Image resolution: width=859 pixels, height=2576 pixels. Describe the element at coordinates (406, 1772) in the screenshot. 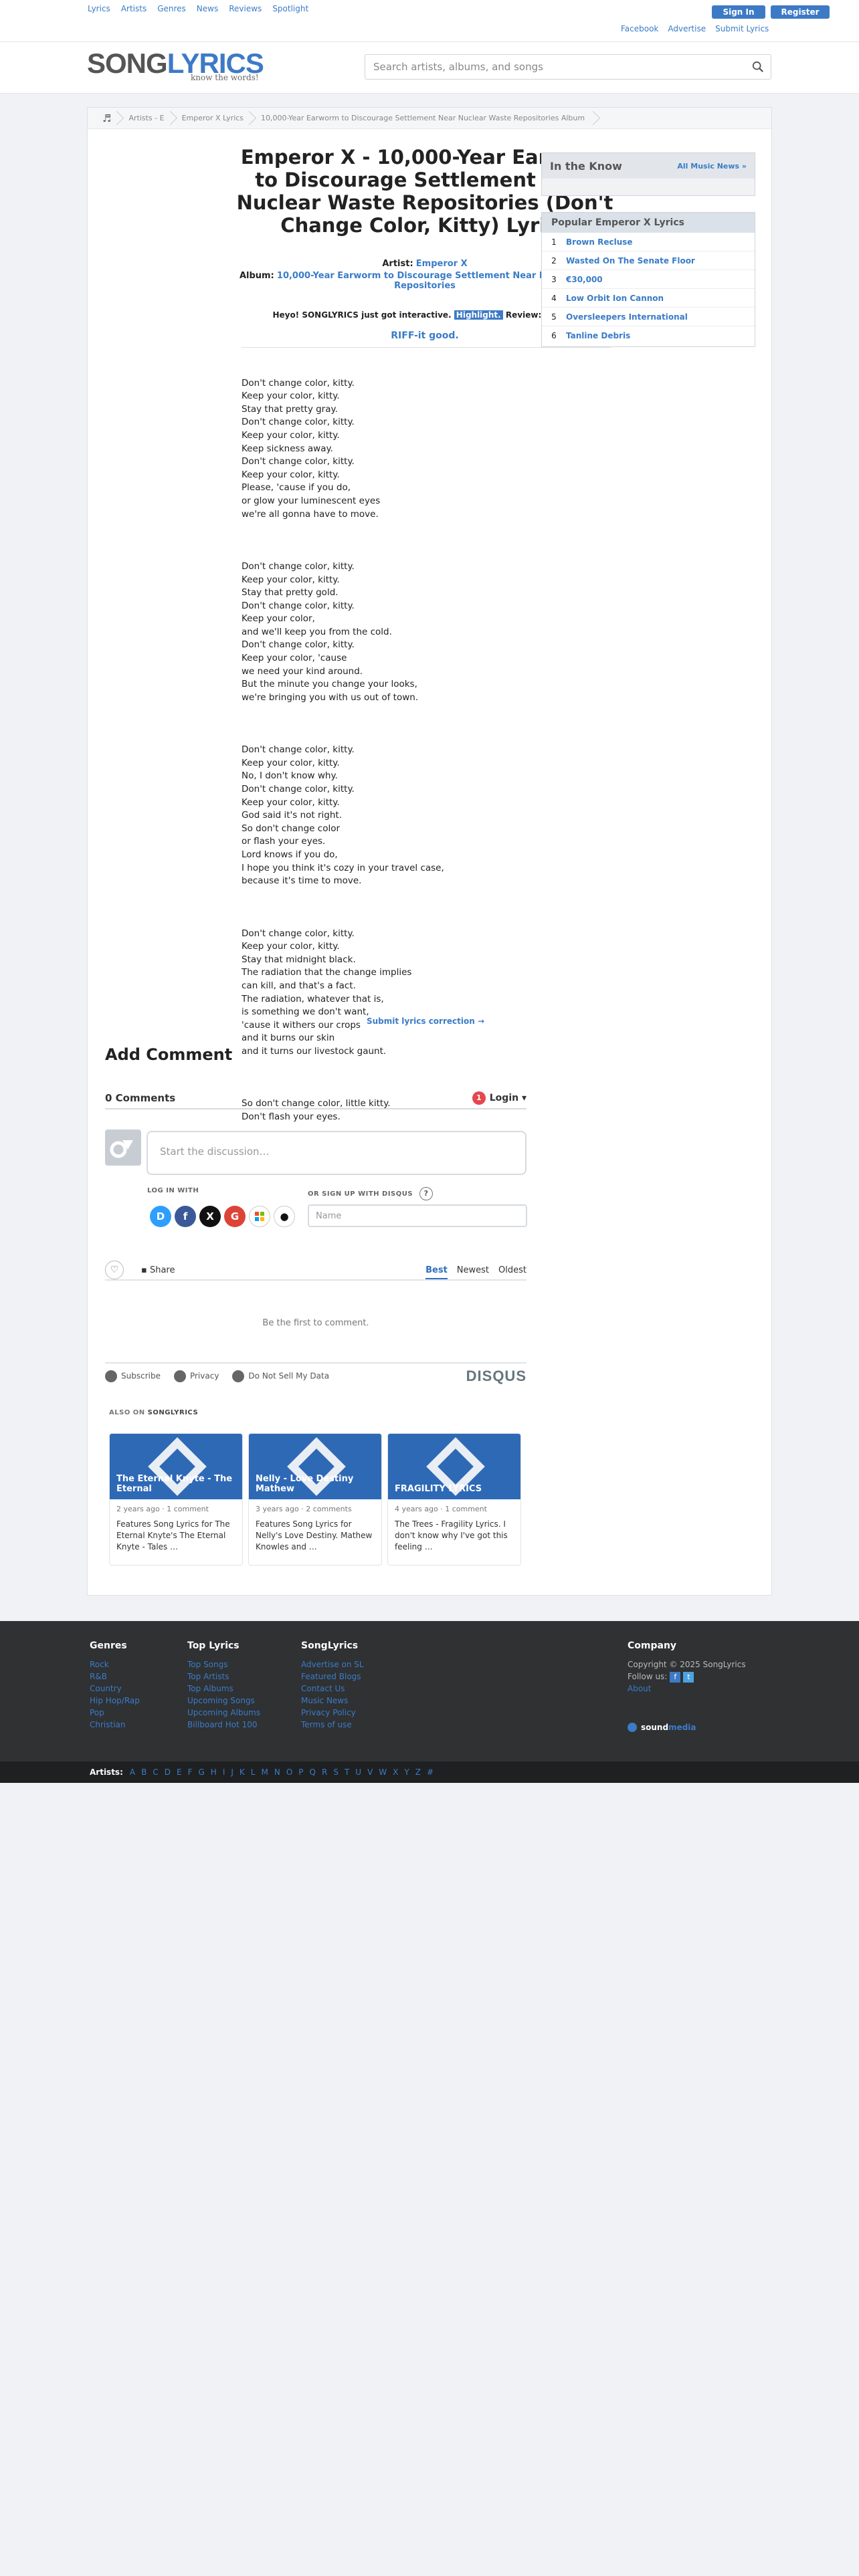

I see `artist-letter-link: Y` at that location.